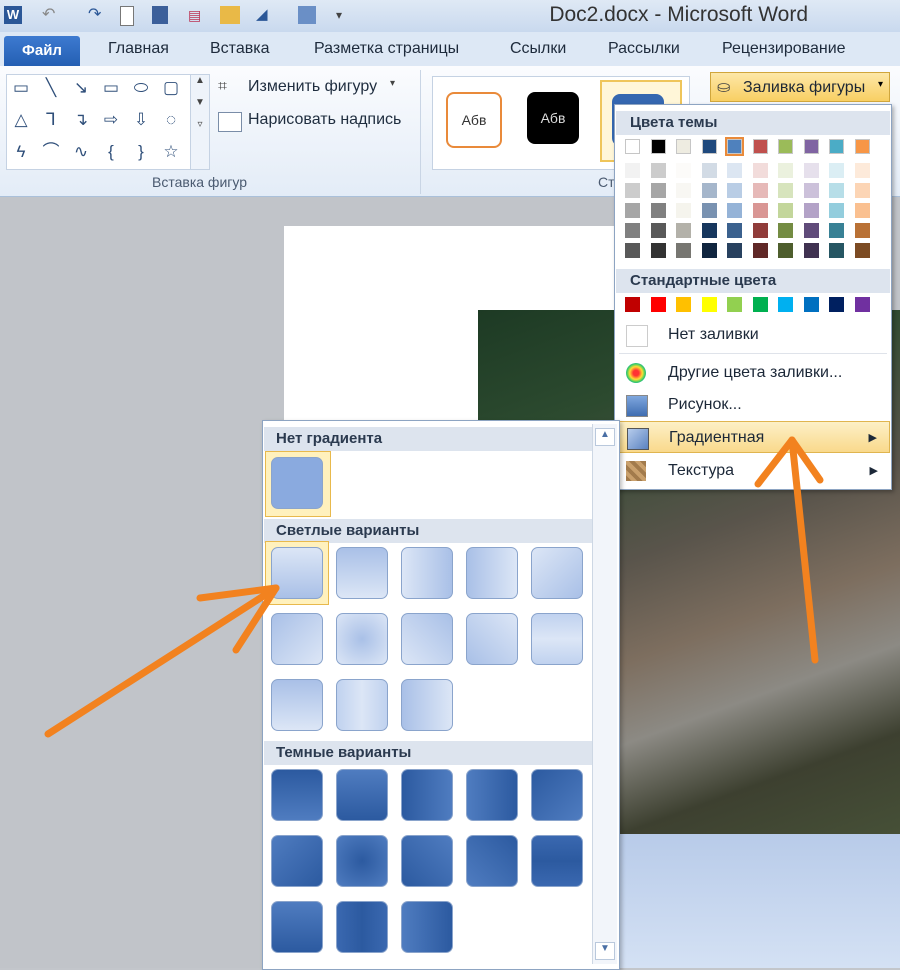 The image size is (900, 970). Describe the element at coordinates (789, 462) in the screenshot. I see `annotation-arrowhead-right` at that location.